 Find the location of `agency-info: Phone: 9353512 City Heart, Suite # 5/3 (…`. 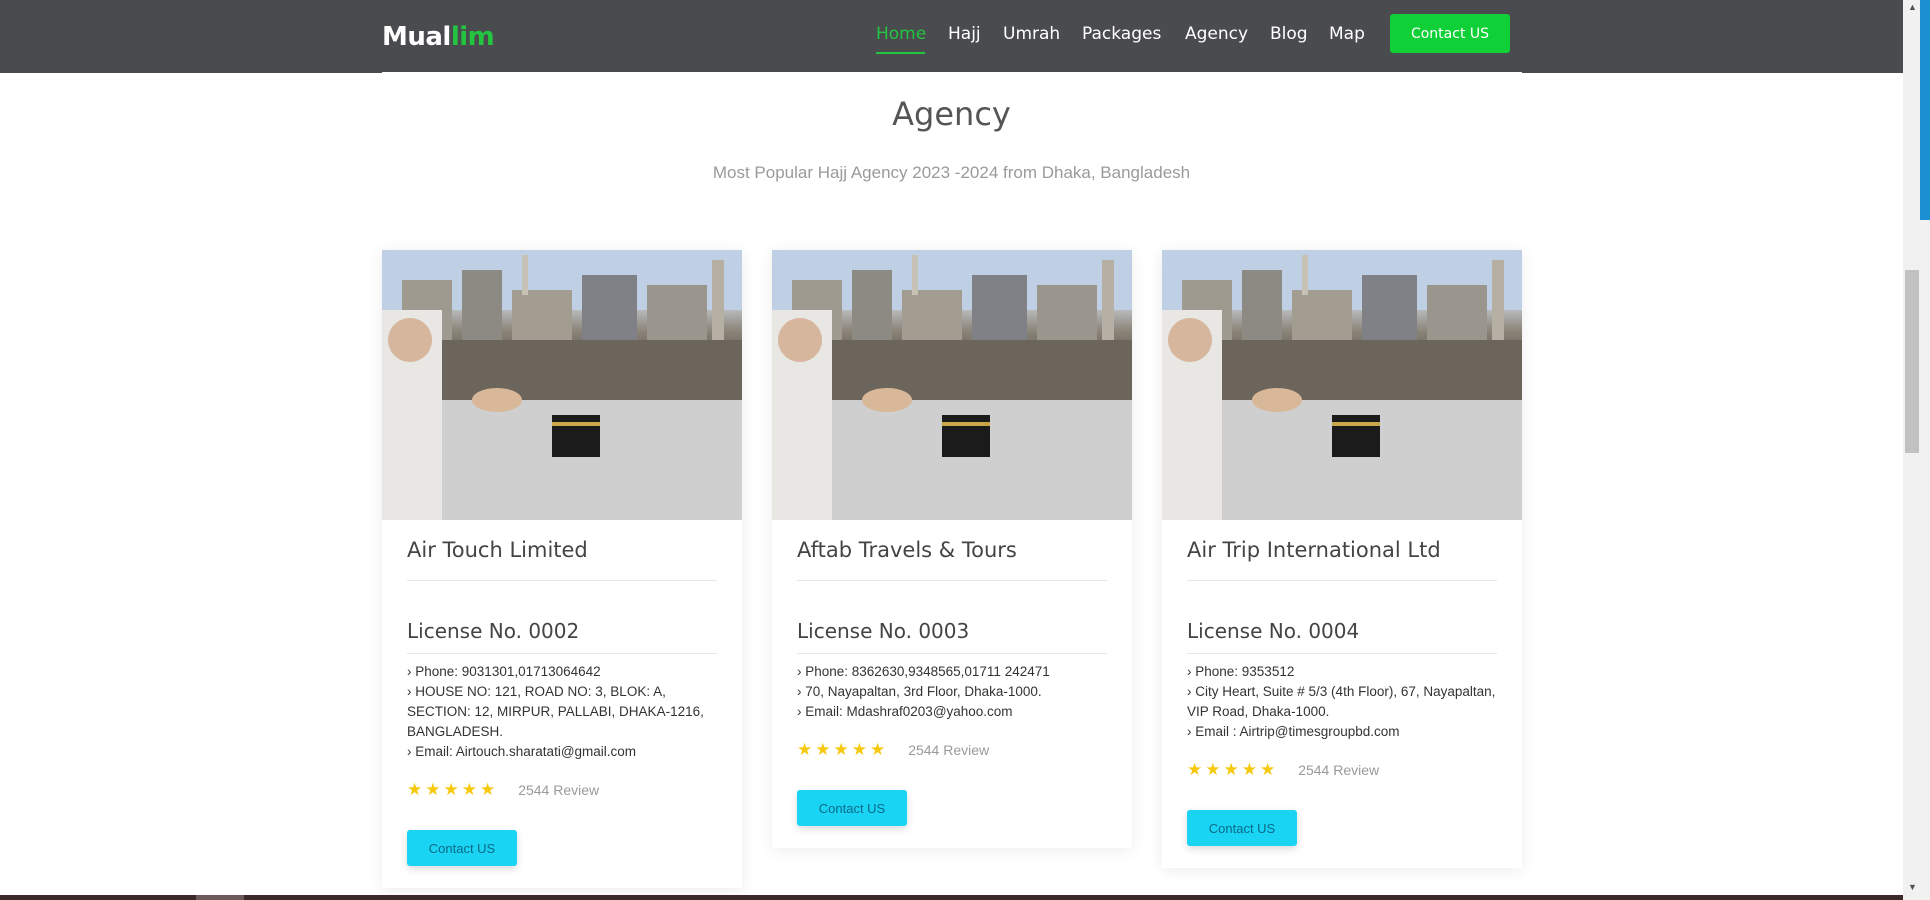

agency-info: Phone: 9353512 City Heart, Suite # 5/3 (… is located at coordinates (1342, 702).